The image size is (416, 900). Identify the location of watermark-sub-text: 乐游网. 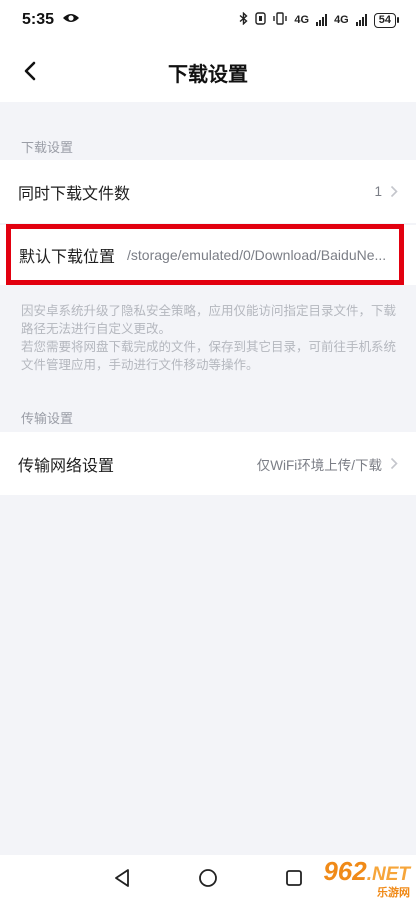
(393, 892).